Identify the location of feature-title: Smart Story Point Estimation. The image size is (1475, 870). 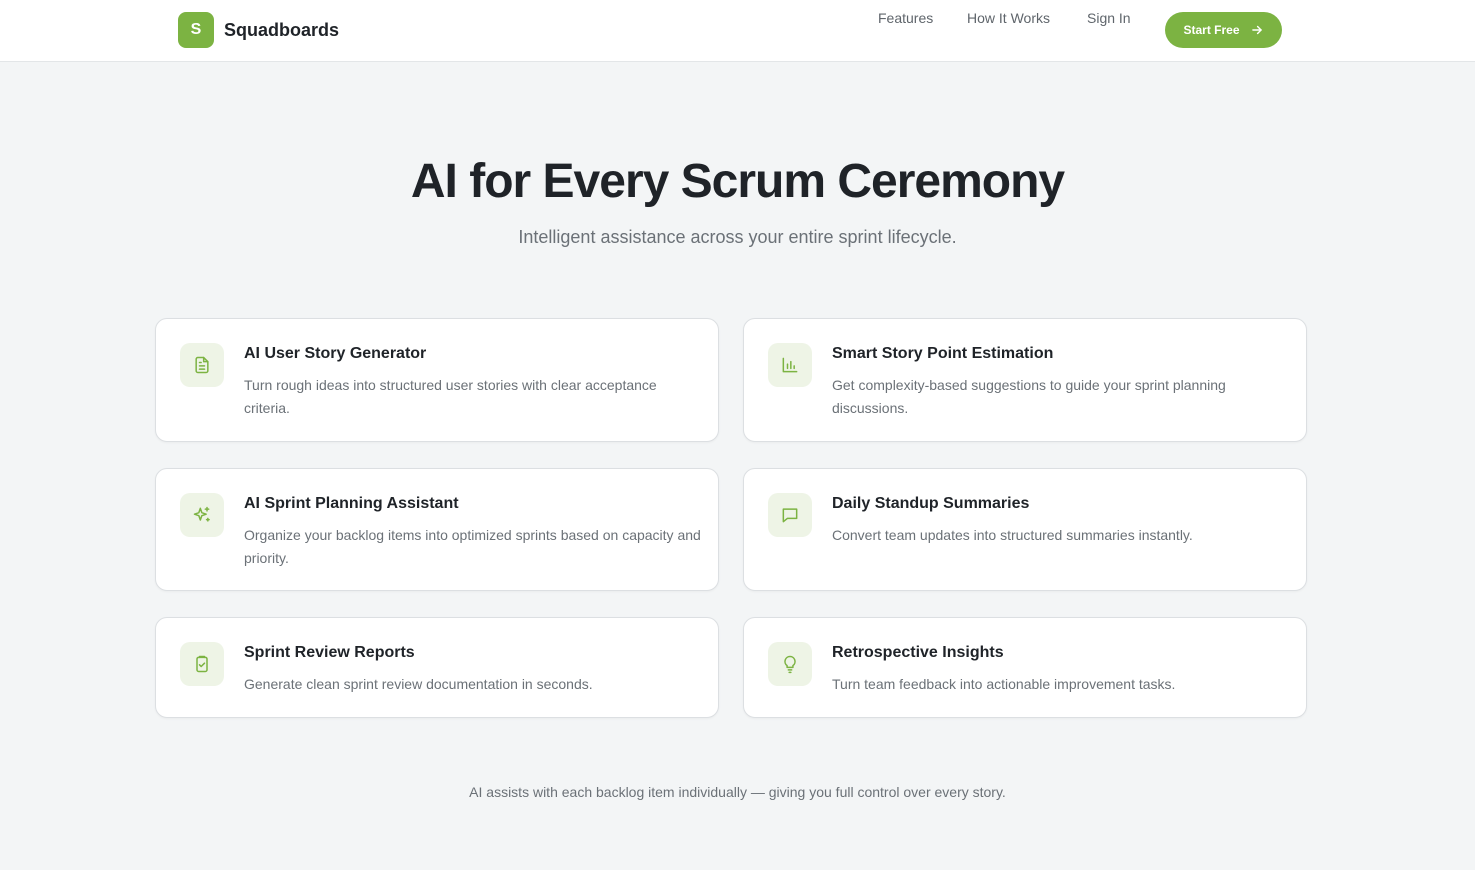
(943, 353).